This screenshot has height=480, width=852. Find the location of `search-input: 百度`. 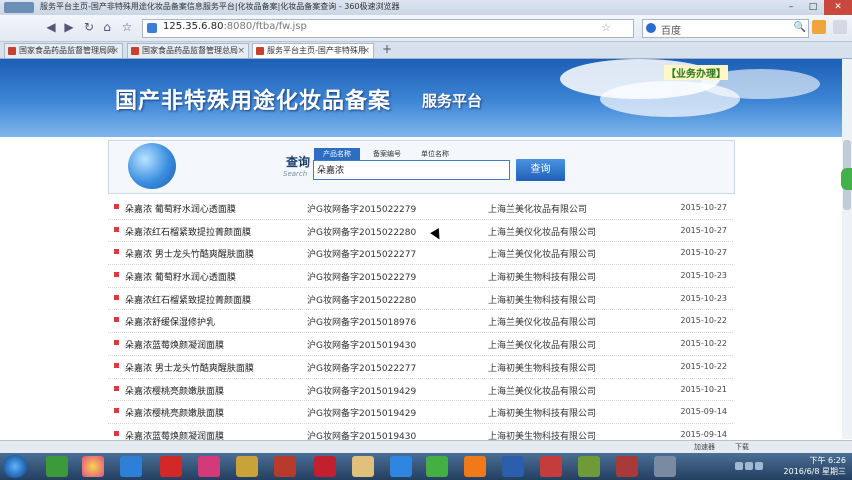

search-input: 百度 is located at coordinates (671, 29).